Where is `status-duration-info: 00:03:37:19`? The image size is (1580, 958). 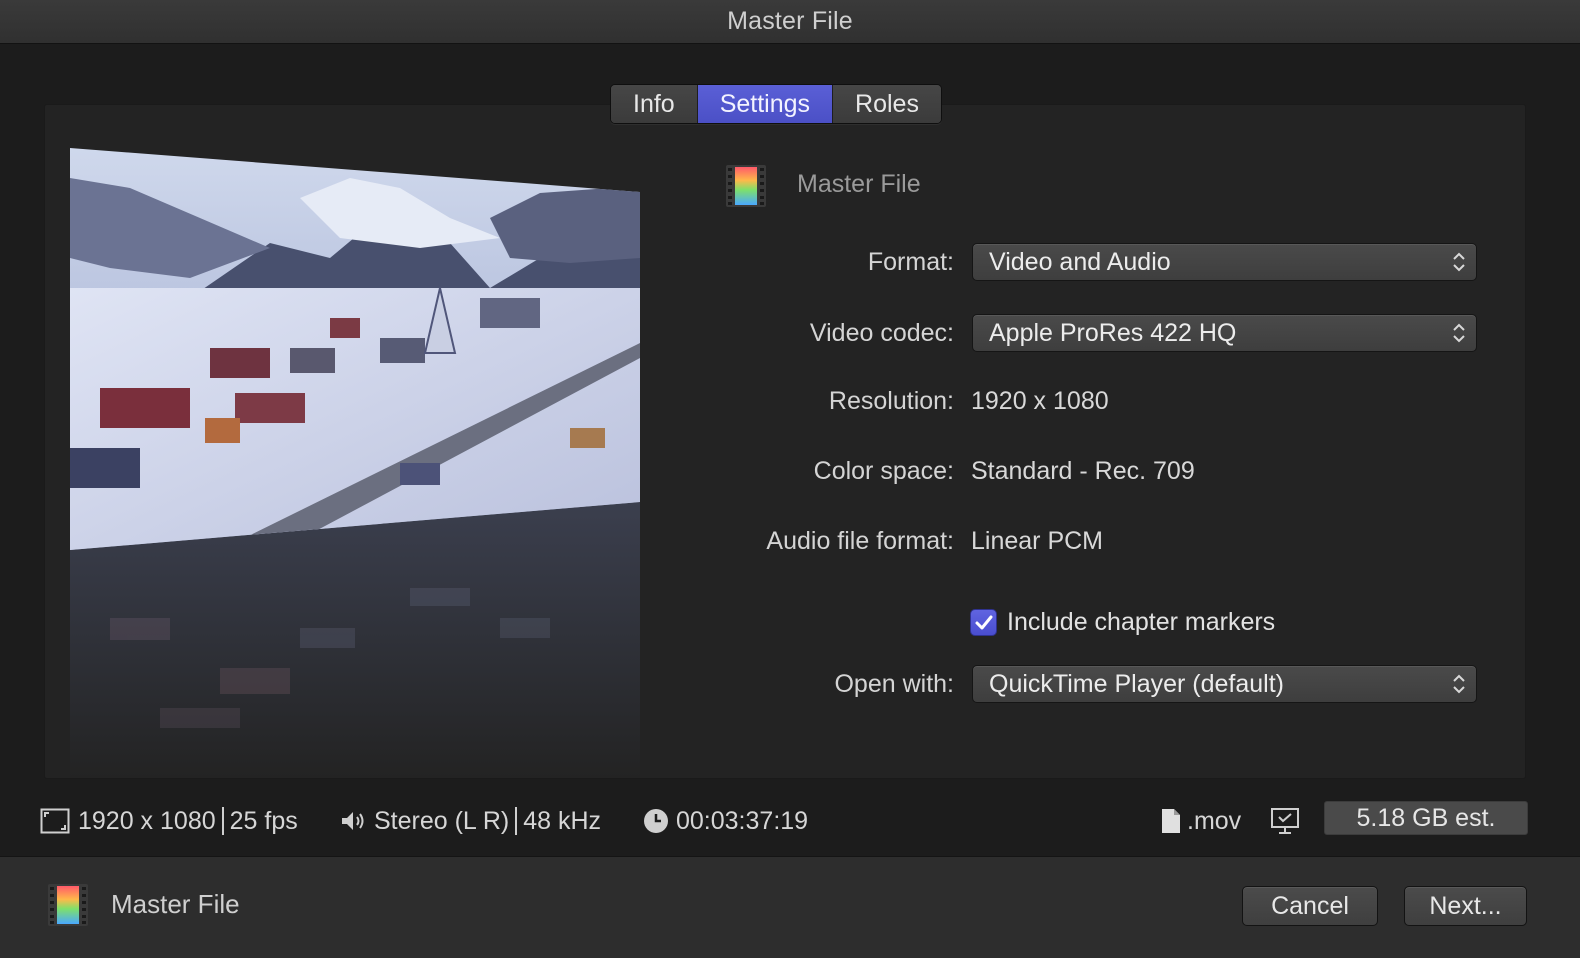
status-duration-info: 00:03:37:19 is located at coordinates (725, 821).